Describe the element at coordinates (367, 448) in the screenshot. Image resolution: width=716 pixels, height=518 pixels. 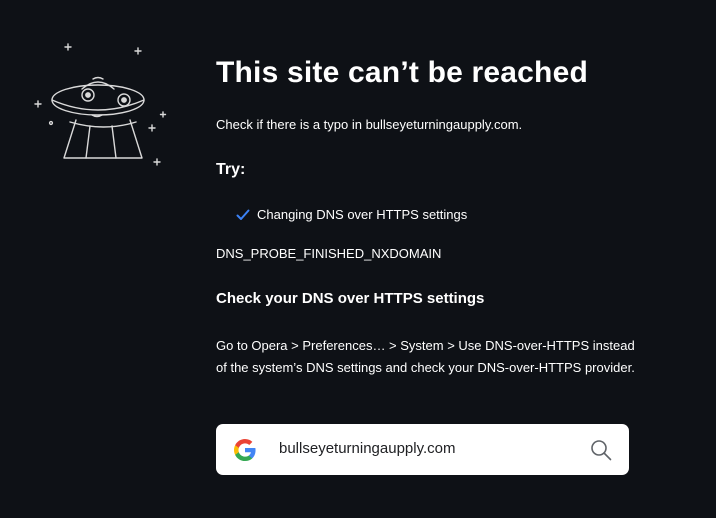
I see `search-input: bullseyeturningaupply.com` at that location.